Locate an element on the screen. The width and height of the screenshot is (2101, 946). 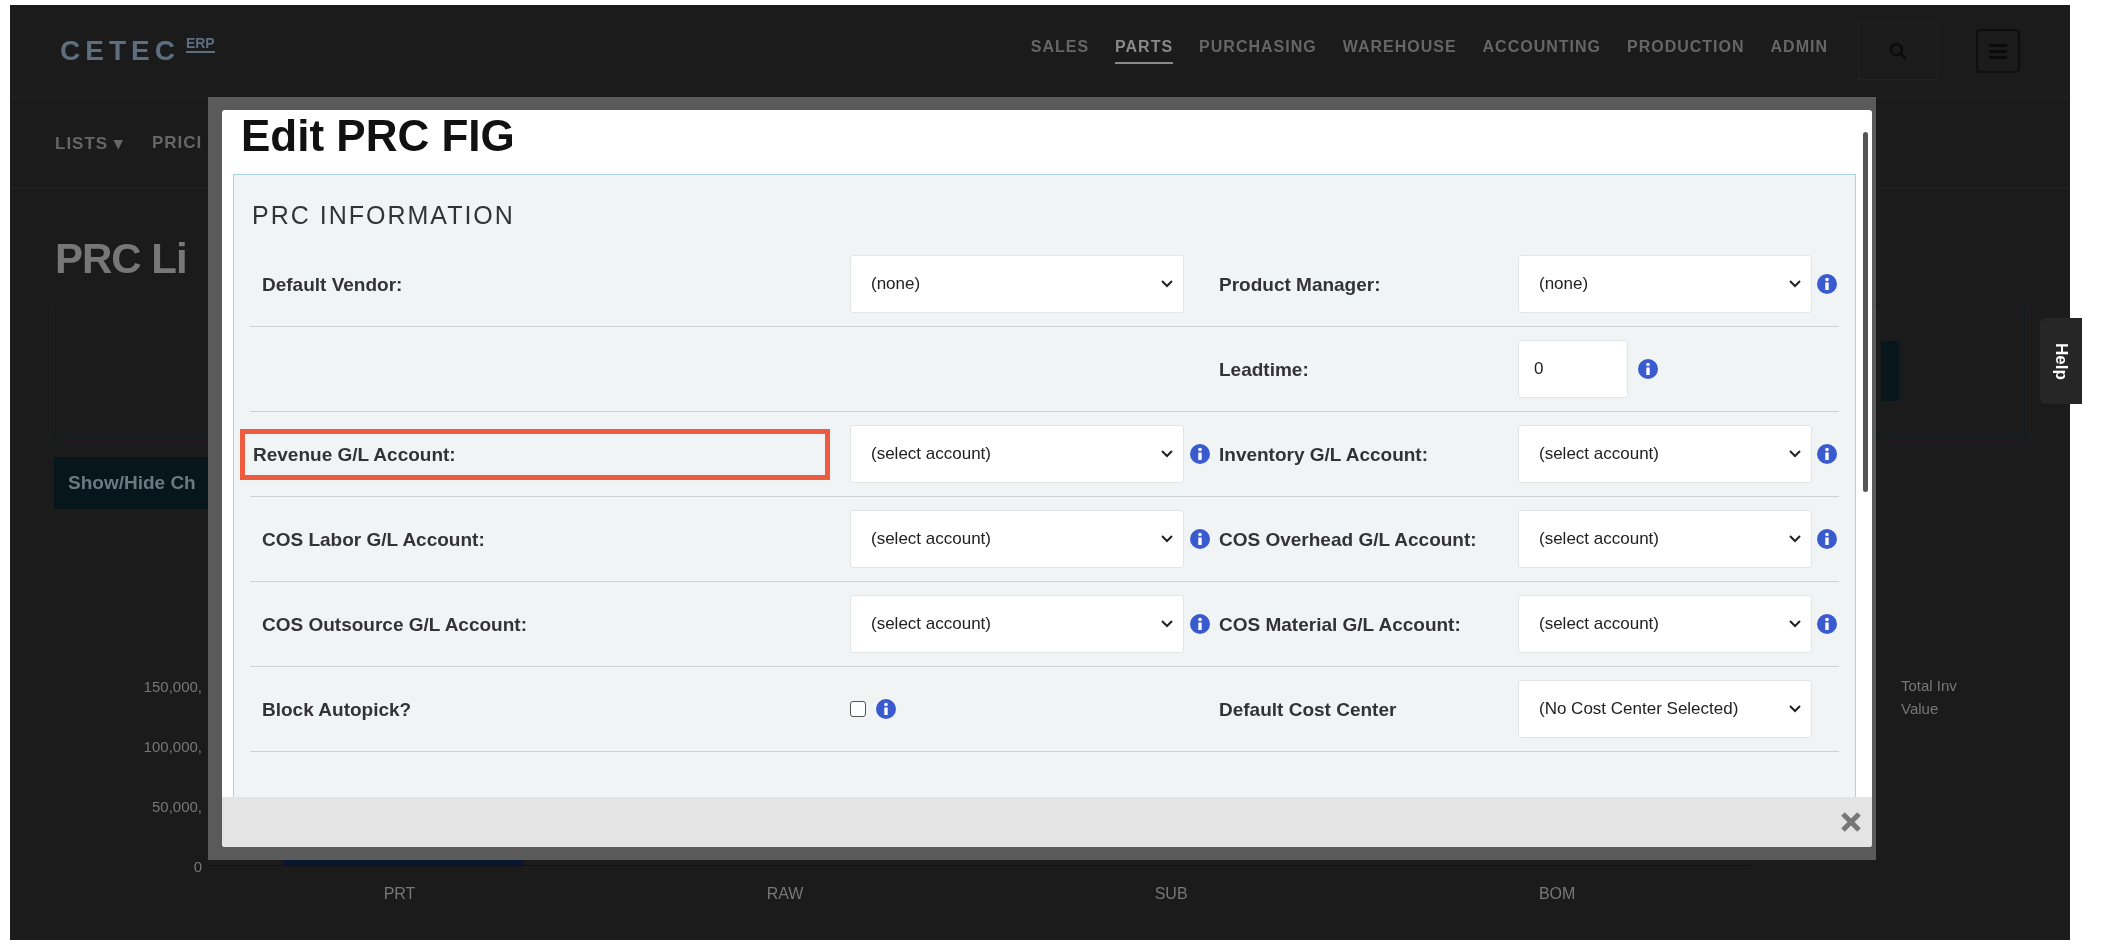
page-title: PRC Li is located at coordinates (121, 259).